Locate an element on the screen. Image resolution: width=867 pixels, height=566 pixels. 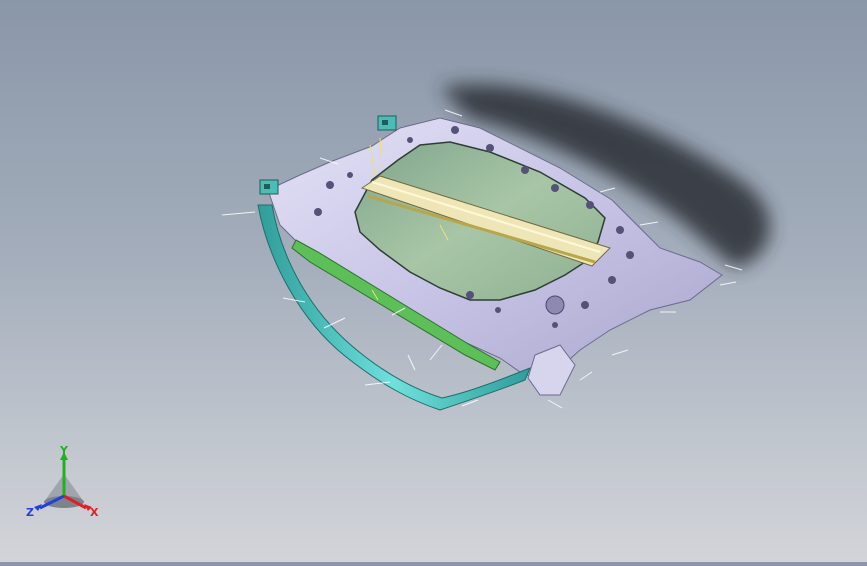
lower-hinge is located at coordinates (269, 187).